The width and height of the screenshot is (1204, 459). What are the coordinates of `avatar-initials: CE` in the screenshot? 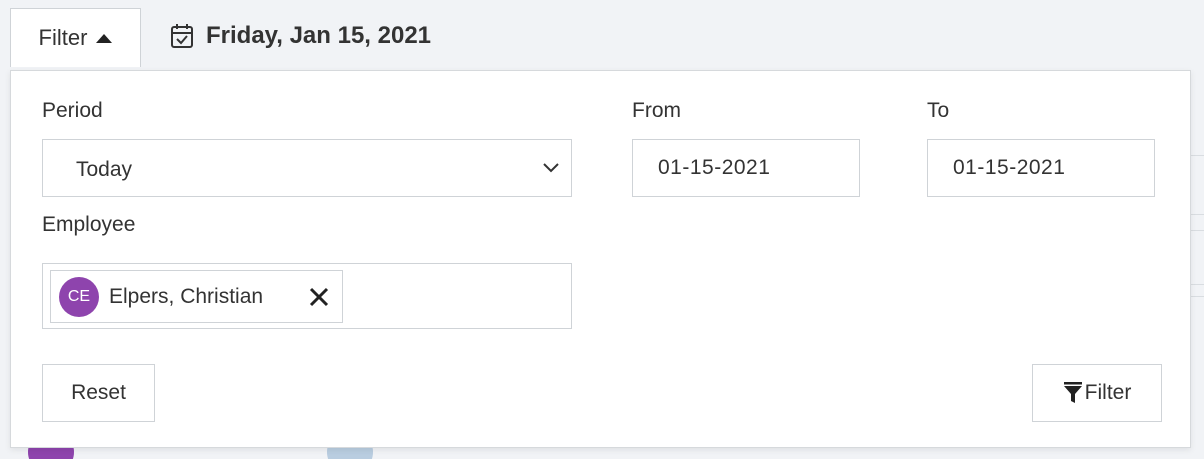 It's located at (79, 296).